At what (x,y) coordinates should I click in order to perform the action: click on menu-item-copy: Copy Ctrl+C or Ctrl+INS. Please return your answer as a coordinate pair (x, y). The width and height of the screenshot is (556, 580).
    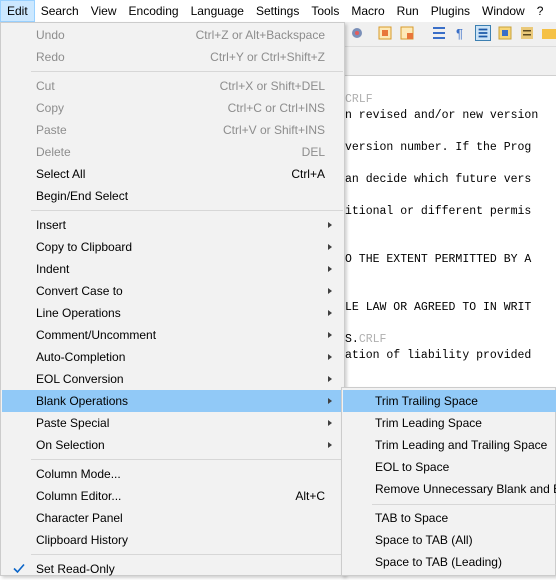
    Looking at the image, I should click on (172, 108).